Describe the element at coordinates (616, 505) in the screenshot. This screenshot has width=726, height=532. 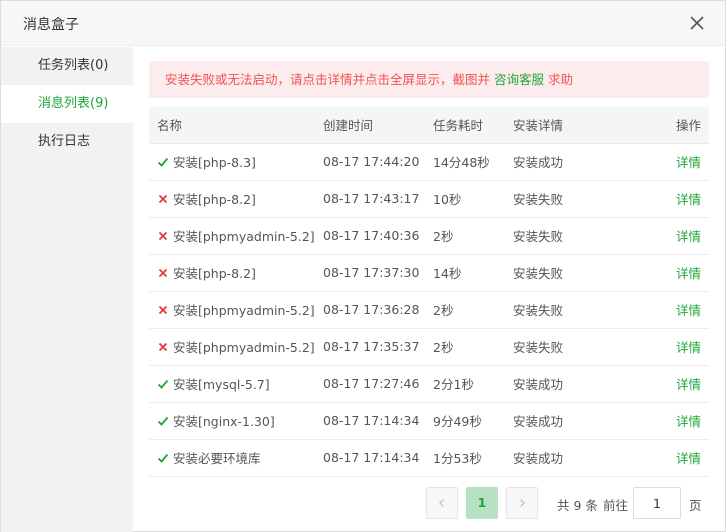
I see `goto-label: 前往` at that location.